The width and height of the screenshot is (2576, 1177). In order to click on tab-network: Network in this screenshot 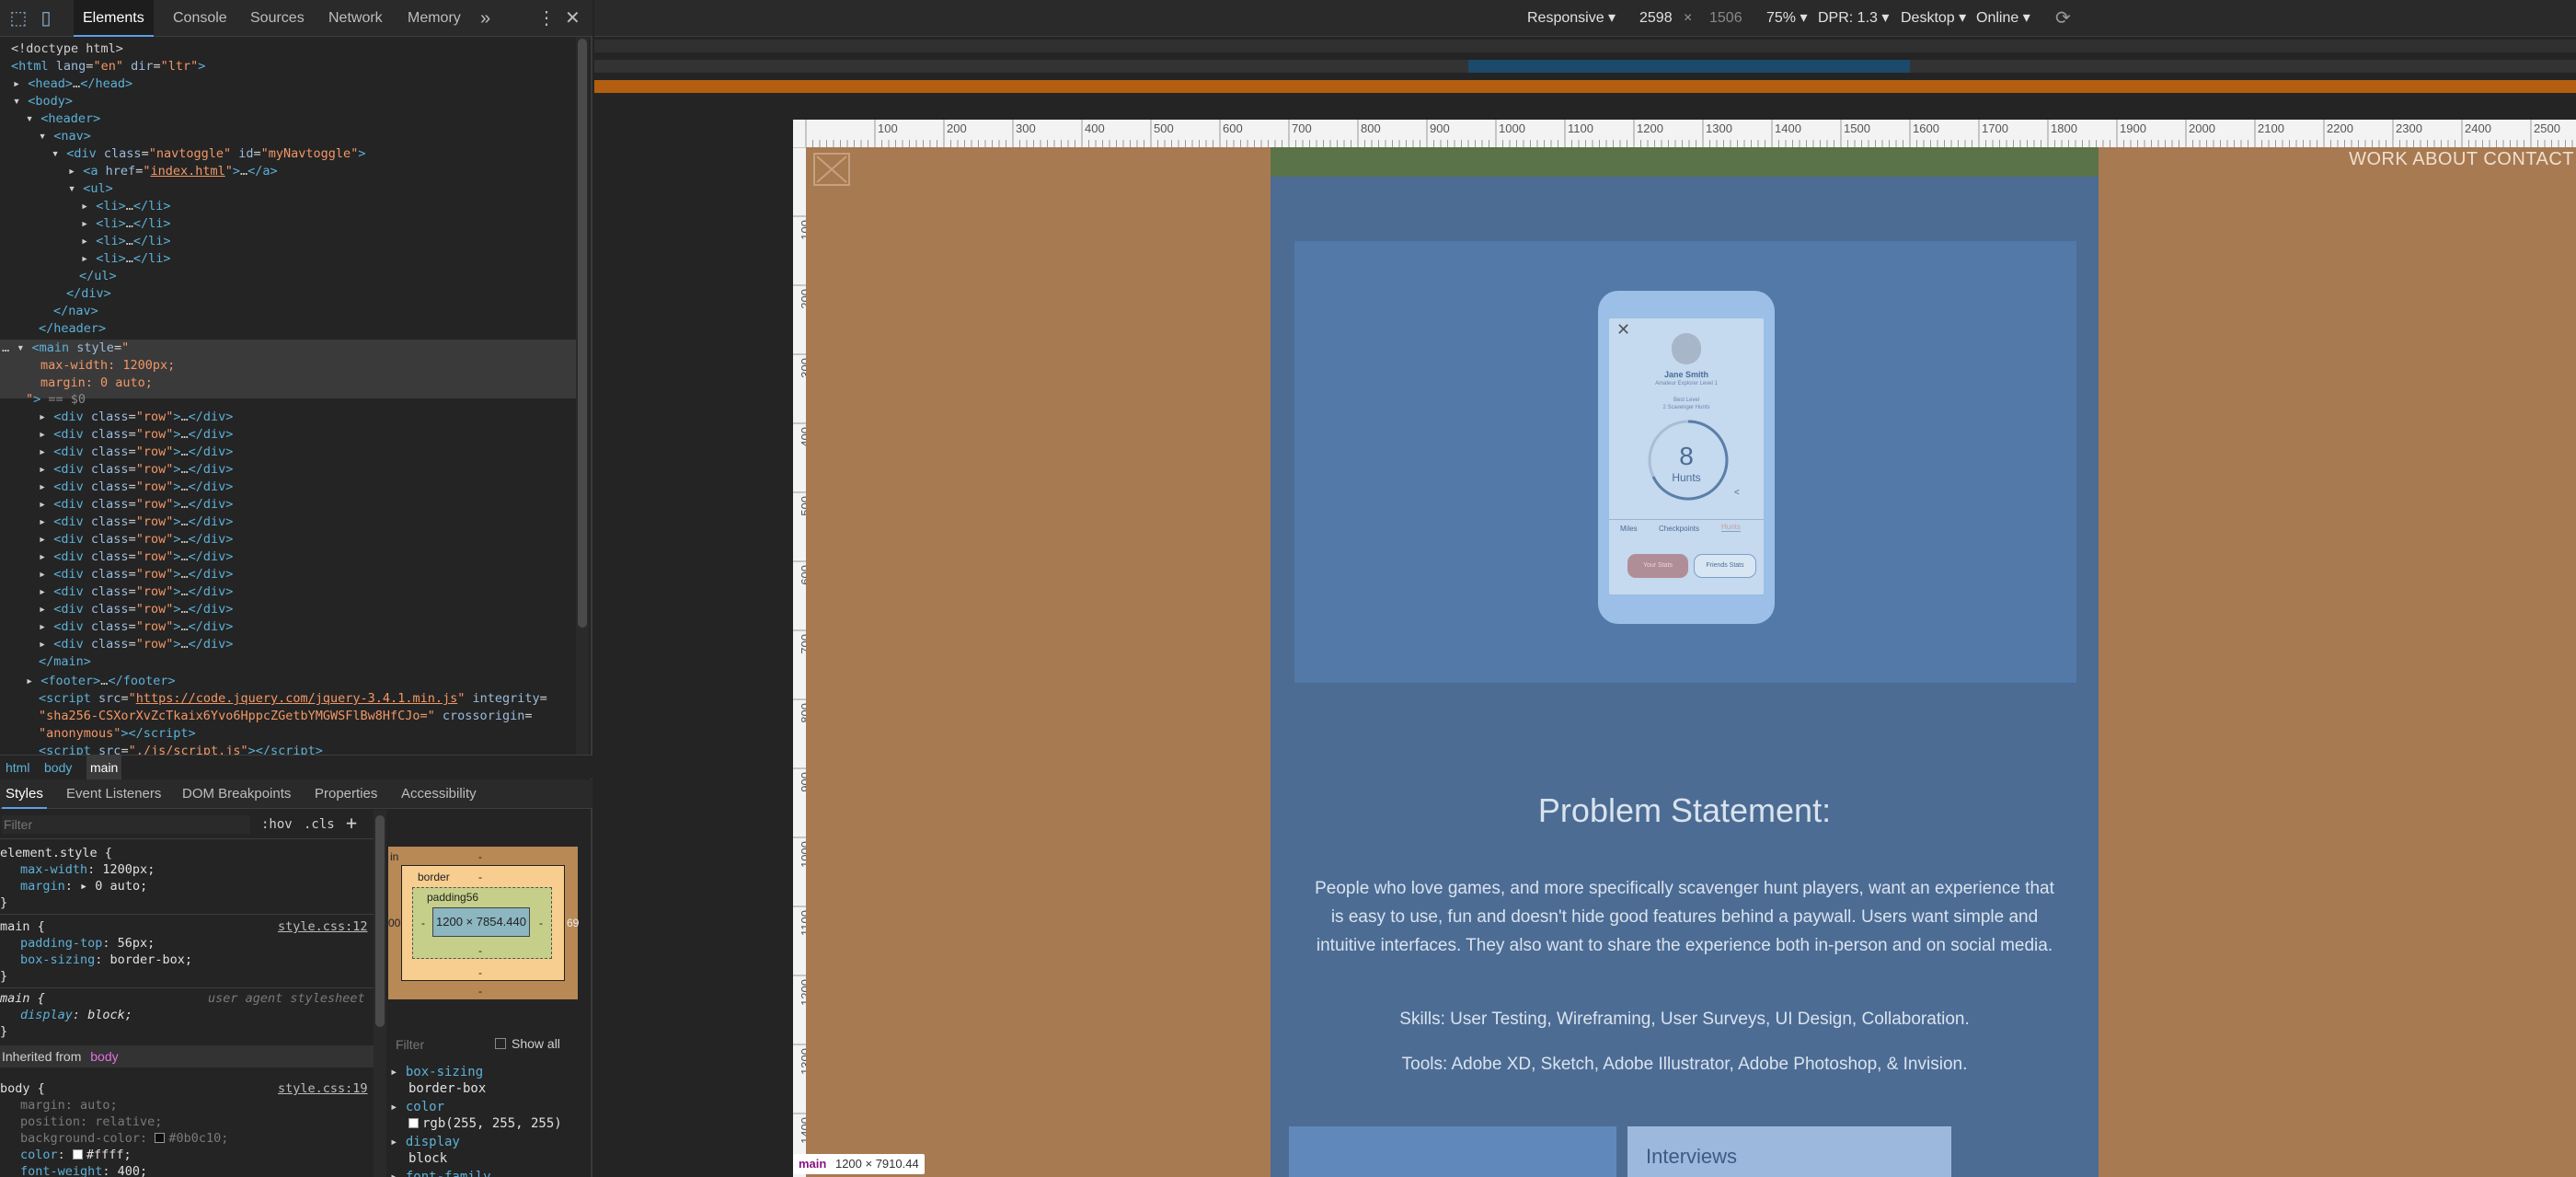, I will do `click(355, 18)`.